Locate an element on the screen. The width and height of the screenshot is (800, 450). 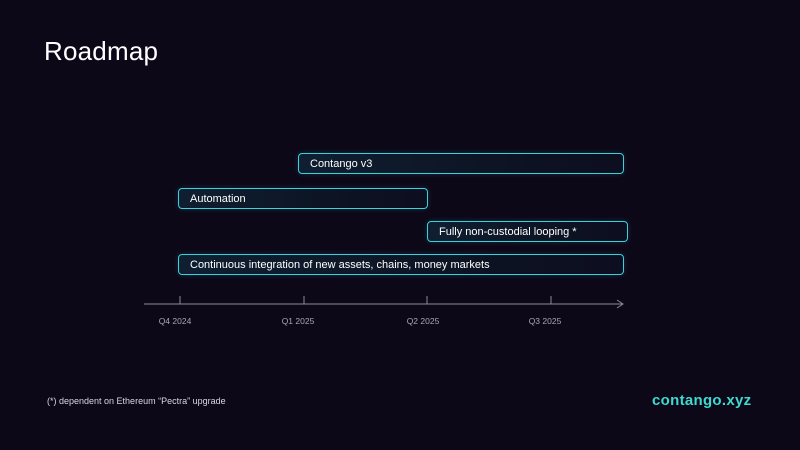
timeline-tick-label: Q4 2024 is located at coordinates (175, 321).